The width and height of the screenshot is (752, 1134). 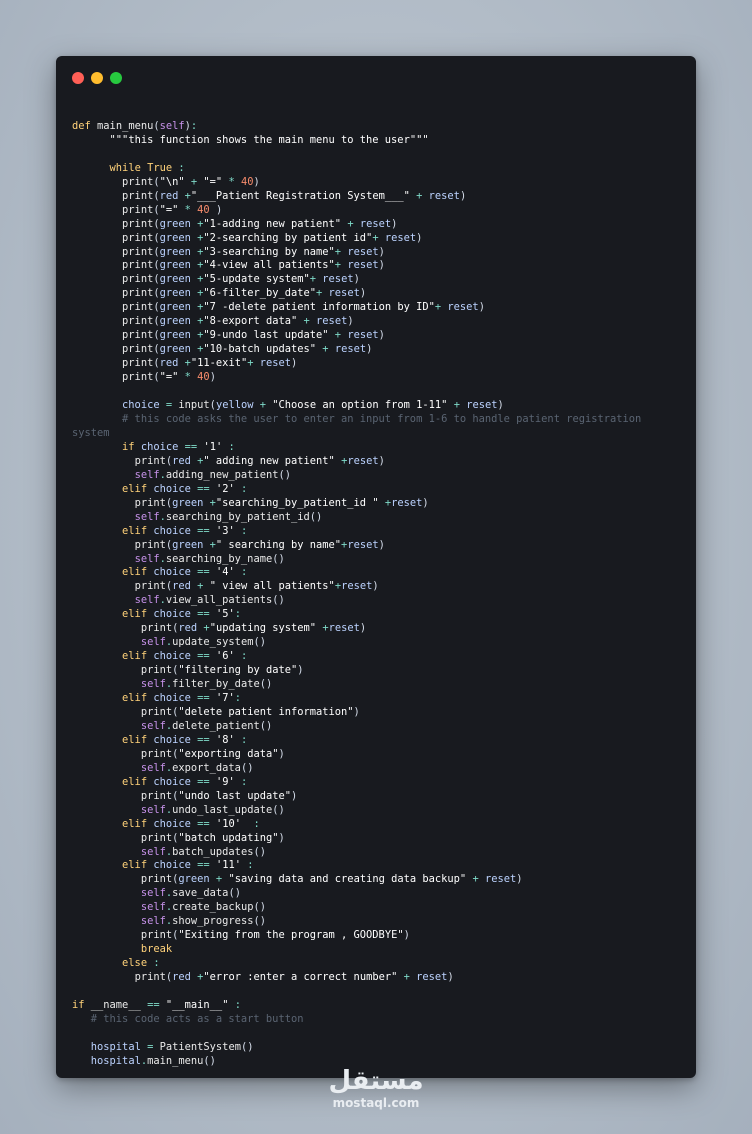 I want to click on code-line: print("delete patient information"), so click(x=250, y=711).